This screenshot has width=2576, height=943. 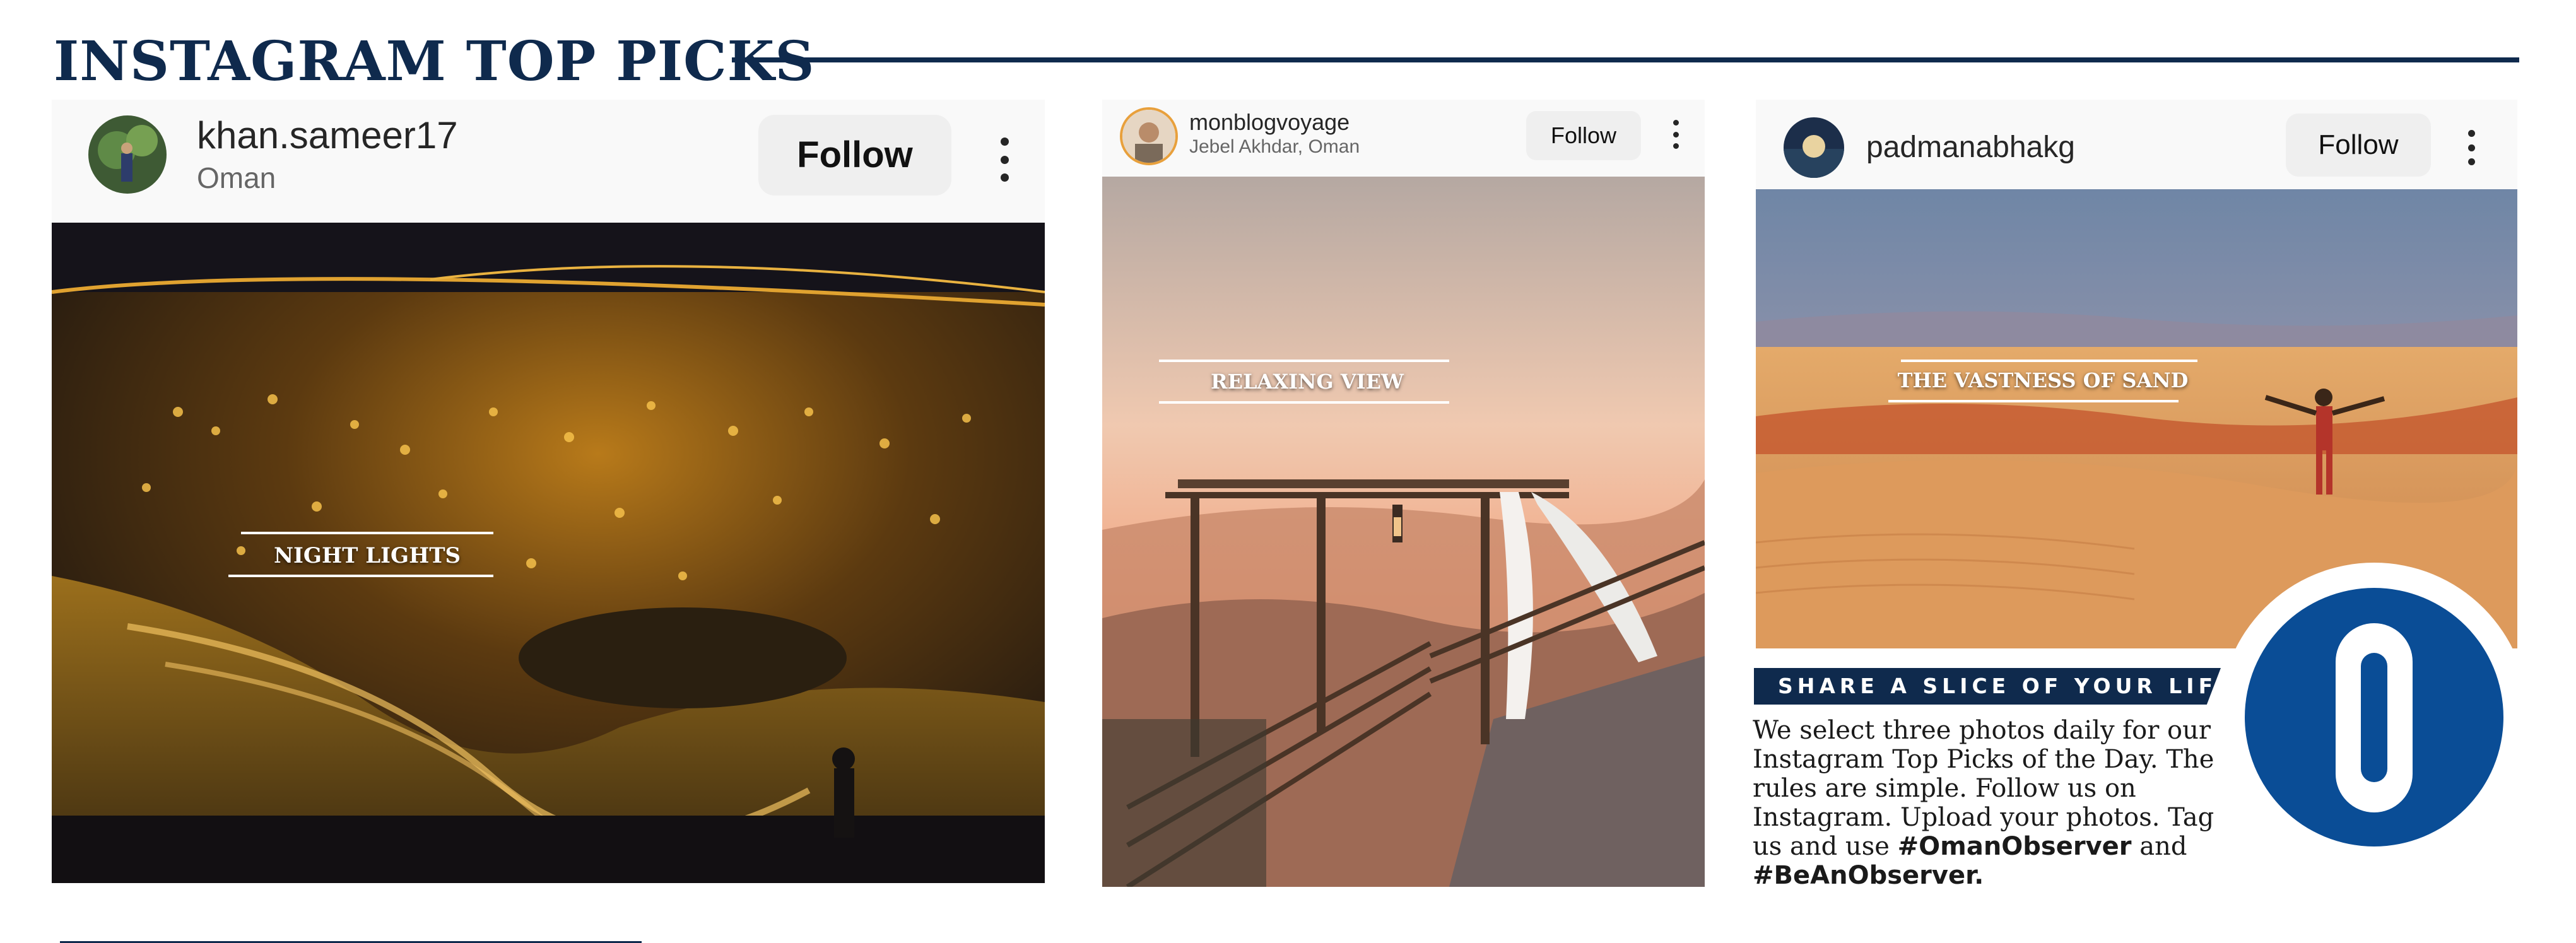 What do you see at coordinates (236, 178) in the screenshot?
I see `location: Oman` at bounding box center [236, 178].